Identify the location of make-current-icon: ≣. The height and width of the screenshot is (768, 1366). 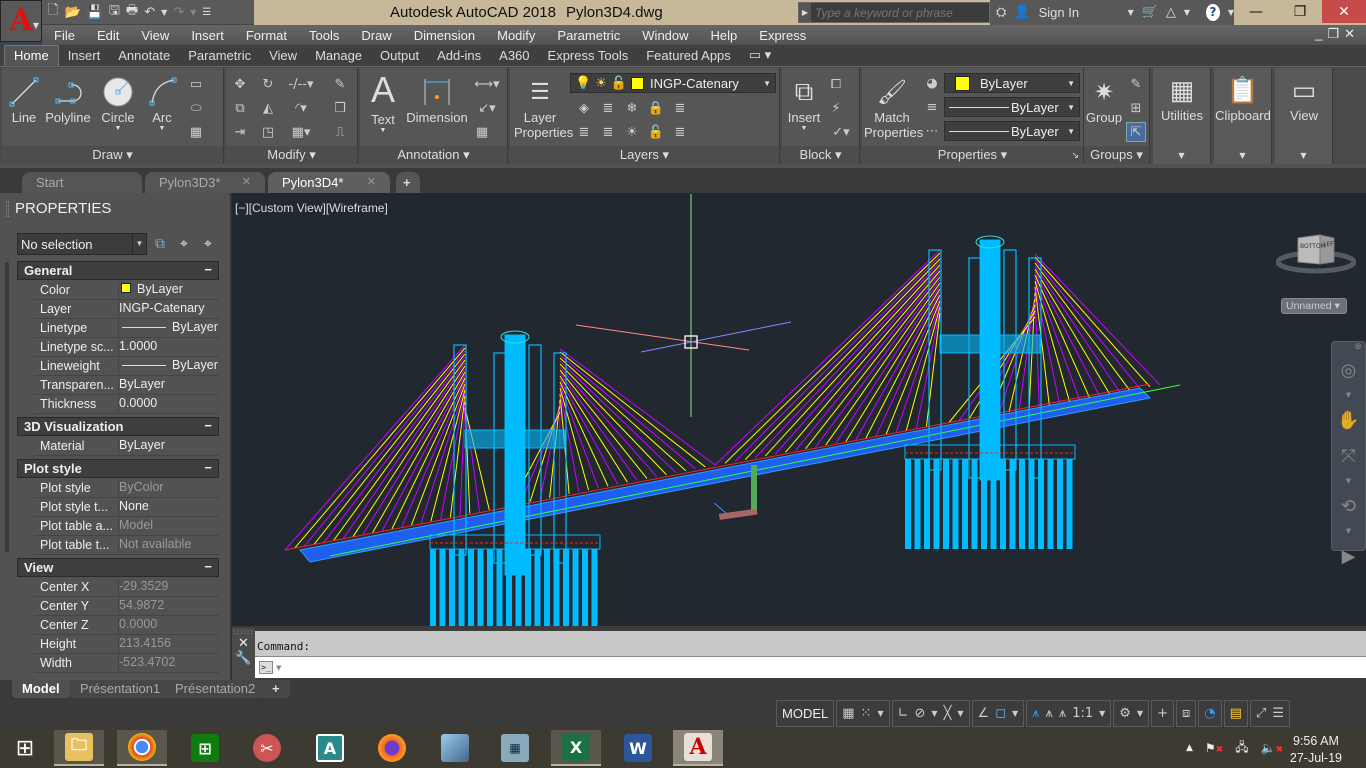
(680, 108).